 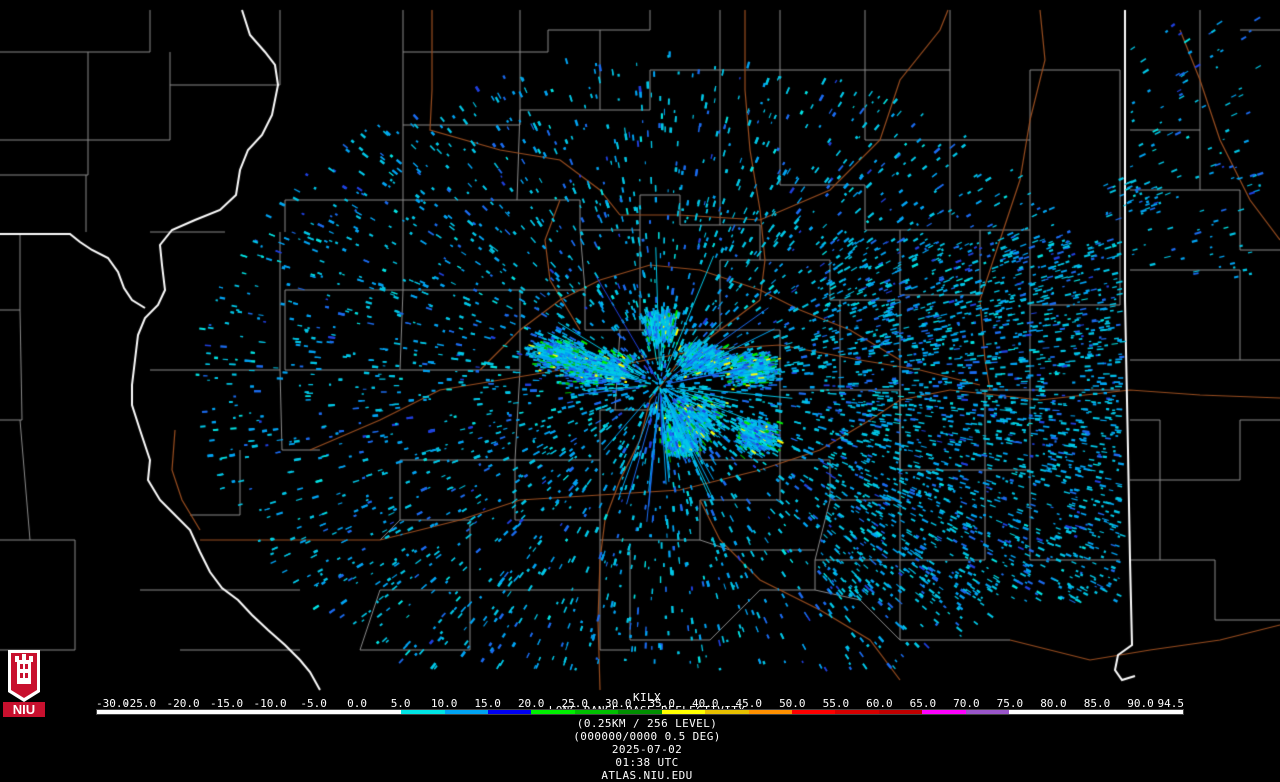 I want to click on reflectivity-color-bar, so click(x=640, y=712).